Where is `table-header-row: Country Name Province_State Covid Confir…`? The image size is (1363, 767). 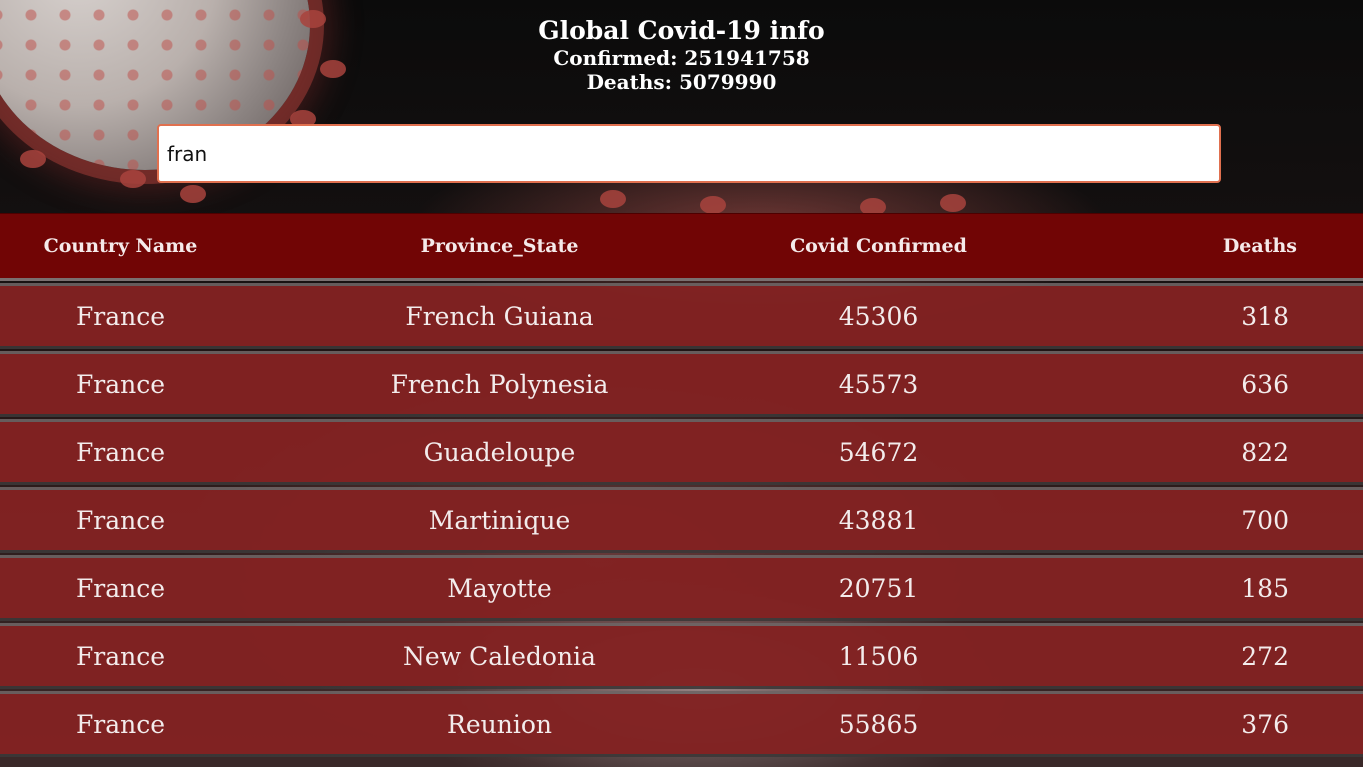
table-header-row: Country Name Province_State Covid Confir… is located at coordinates (681, 245).